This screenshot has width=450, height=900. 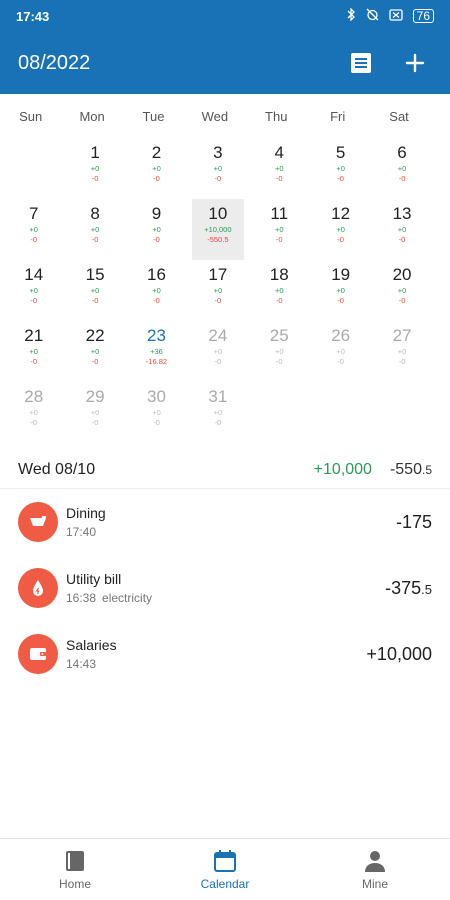 I want to click on calendar-day: 14 +0 -0, so click(x=33, y=290).